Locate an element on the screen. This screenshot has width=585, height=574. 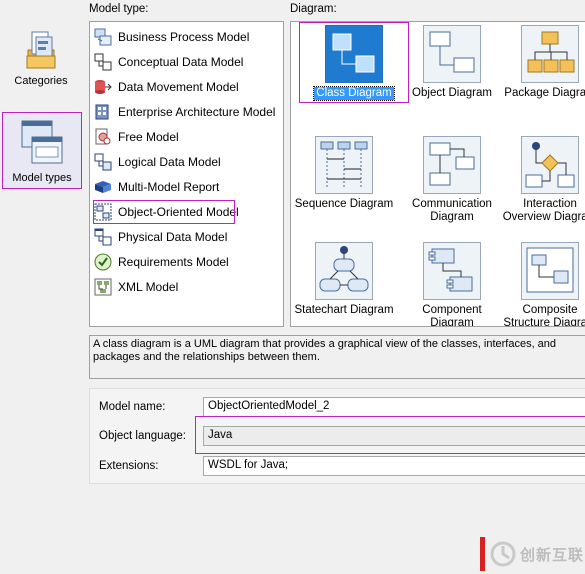
diagram-sequence: Sequence Diagram is located at coordinates (344, 173).